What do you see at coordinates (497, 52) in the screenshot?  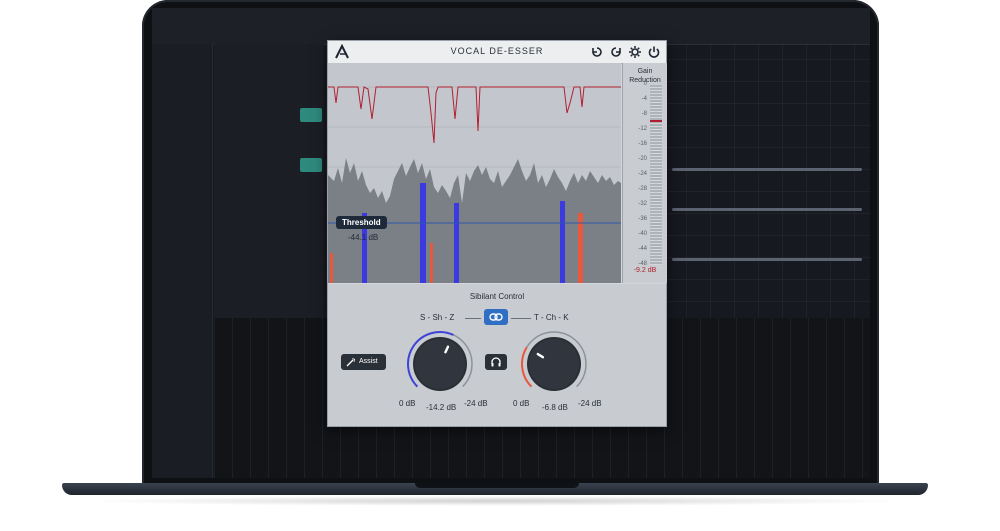 I see `plugin-header: VOCAL DE-ESSER` at bounding box center [497, 52].